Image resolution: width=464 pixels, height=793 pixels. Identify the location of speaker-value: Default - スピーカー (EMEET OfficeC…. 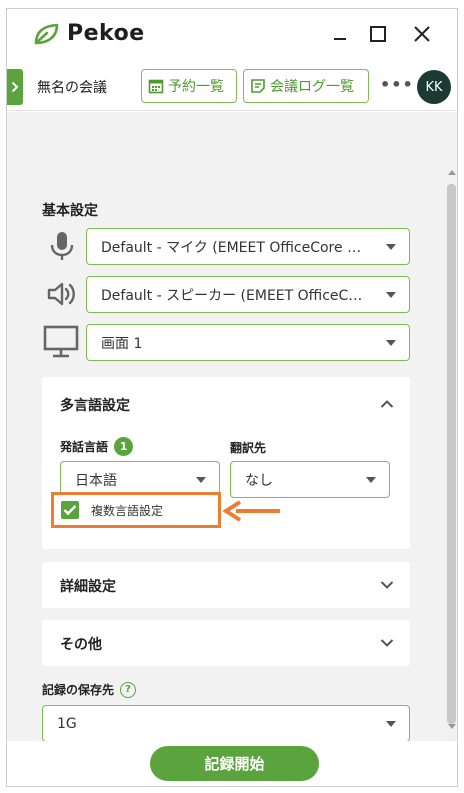
(232, 295).